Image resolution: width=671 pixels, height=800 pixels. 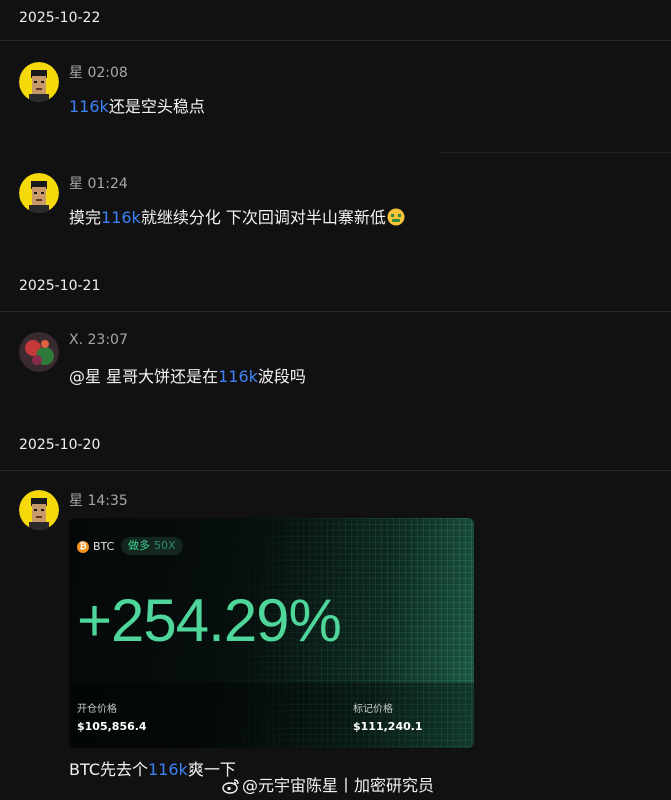 I want to click on message-meta: 星 14:35, so click(x=98, y=500).